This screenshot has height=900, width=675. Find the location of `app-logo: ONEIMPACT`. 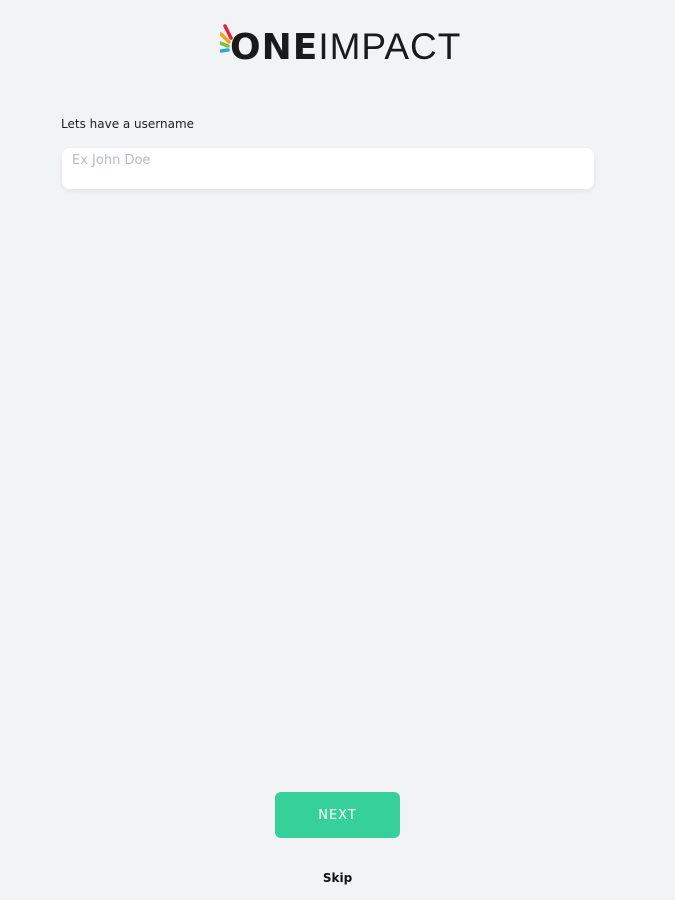

app-logo: ONEIMPACT is located at coordinates (340, 42).